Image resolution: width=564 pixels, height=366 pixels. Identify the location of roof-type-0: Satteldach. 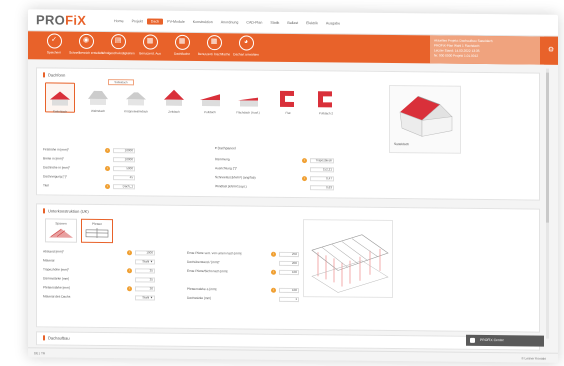
(60, 98).